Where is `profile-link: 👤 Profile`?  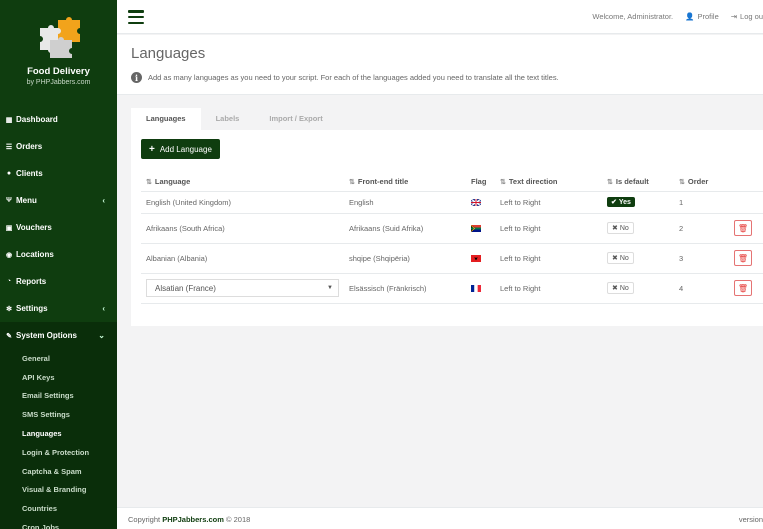
profile-link: 👤 Profile is located at coordinates (702, 16).